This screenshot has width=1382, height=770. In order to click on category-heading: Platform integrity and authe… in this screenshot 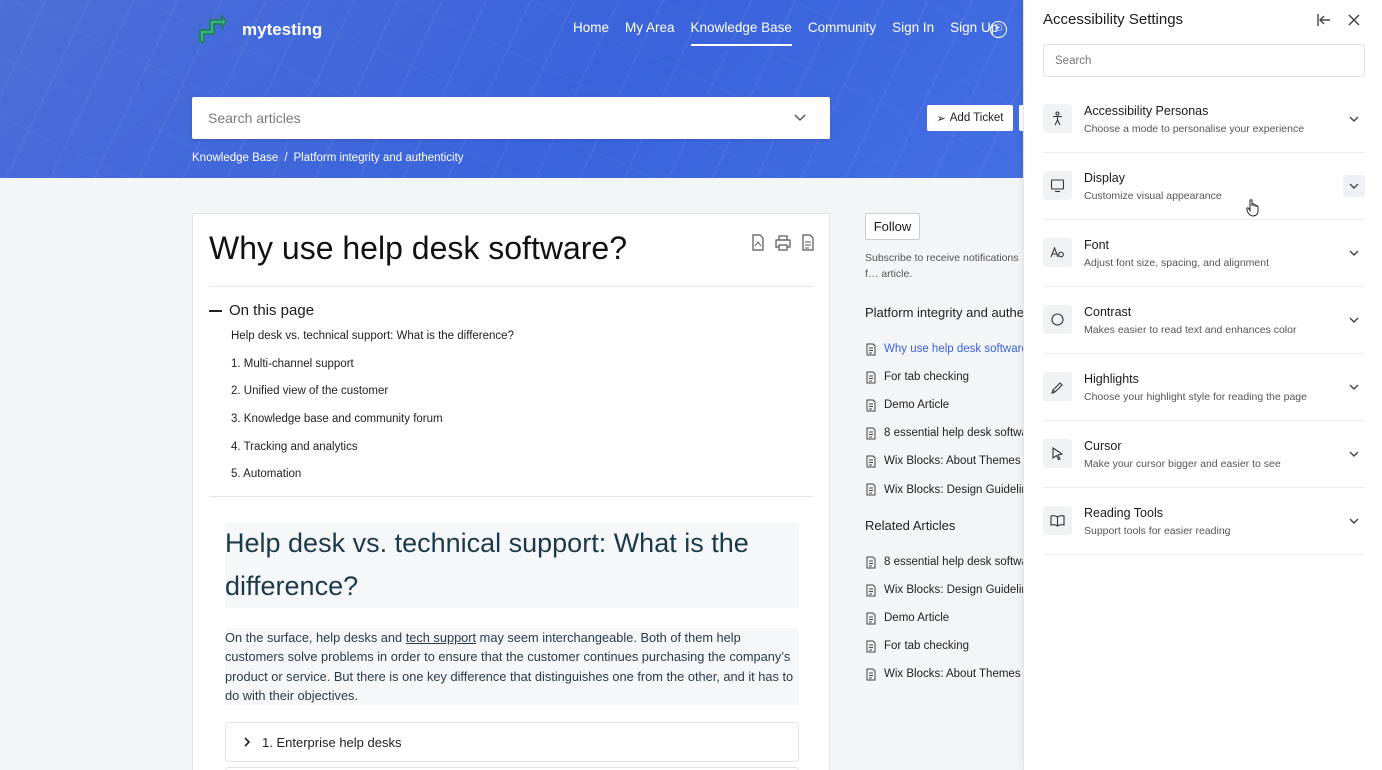, I will do `click(951, 312)`.